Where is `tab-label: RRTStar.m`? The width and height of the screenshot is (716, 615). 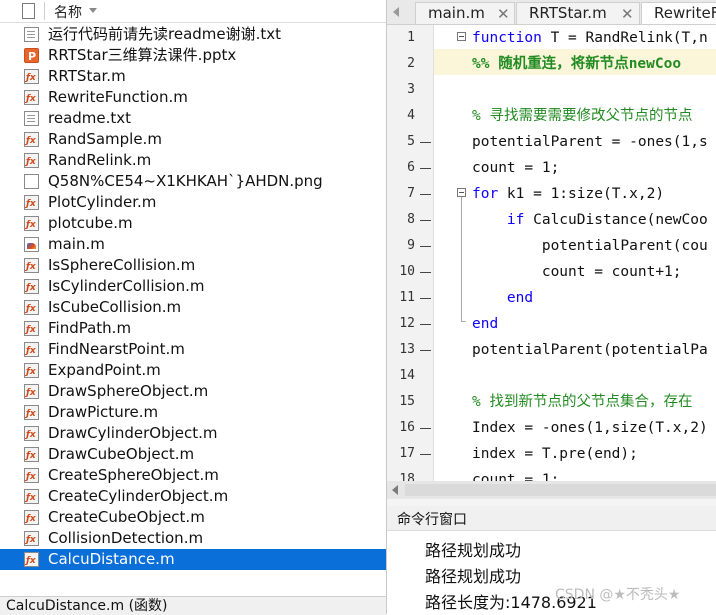 tab-label: RRTStar.m is located at coordinates (568, 13).